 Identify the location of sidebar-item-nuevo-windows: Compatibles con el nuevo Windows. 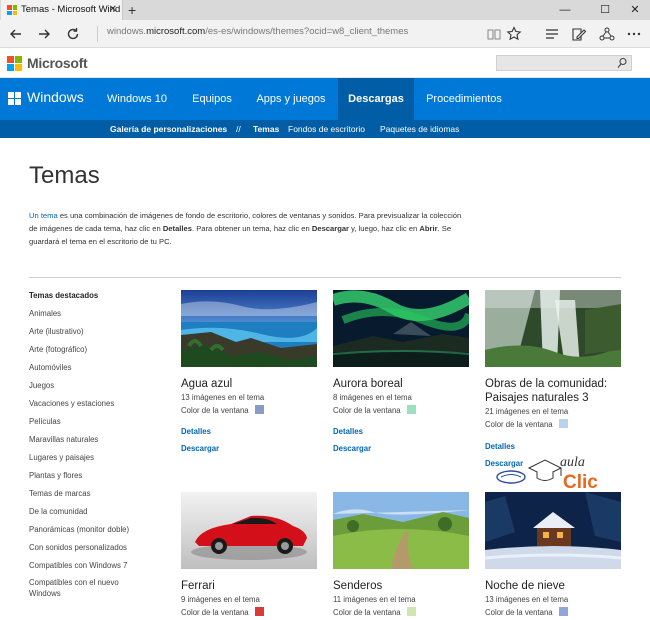
(74, 588).